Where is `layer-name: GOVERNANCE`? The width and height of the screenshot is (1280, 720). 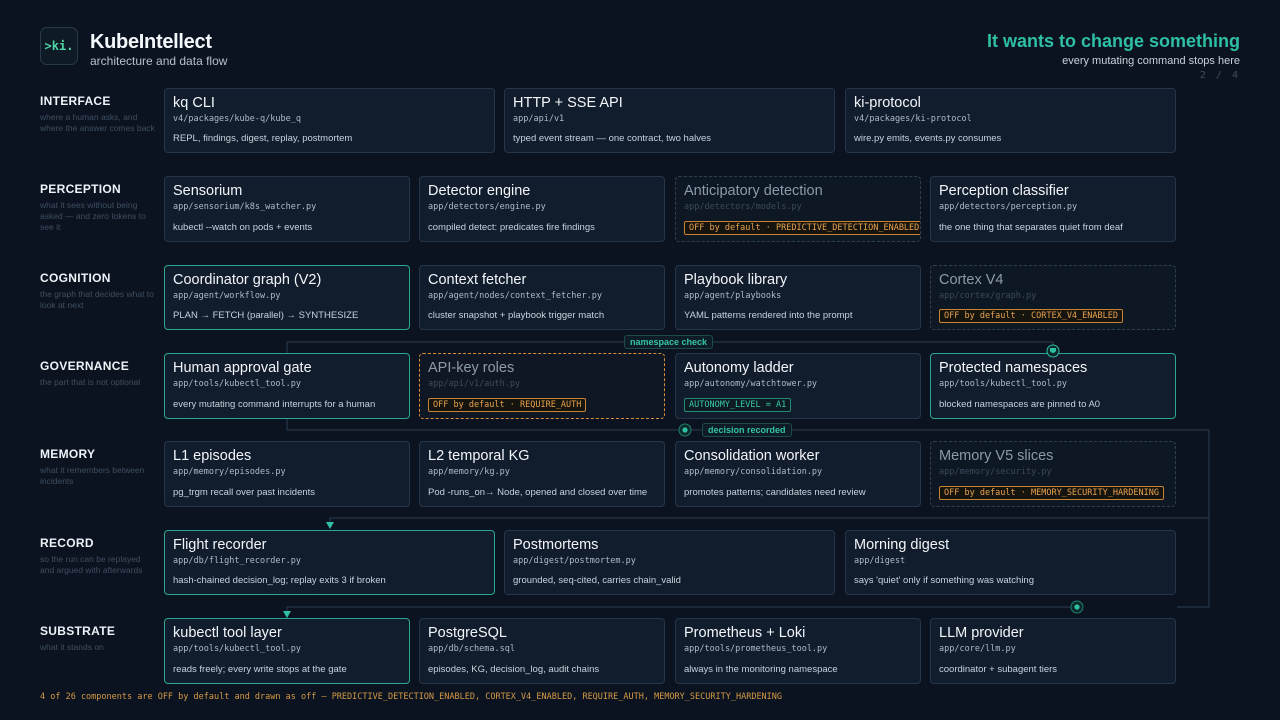
layer-name: GOVERNANCE is located at coordinates (85, 366).